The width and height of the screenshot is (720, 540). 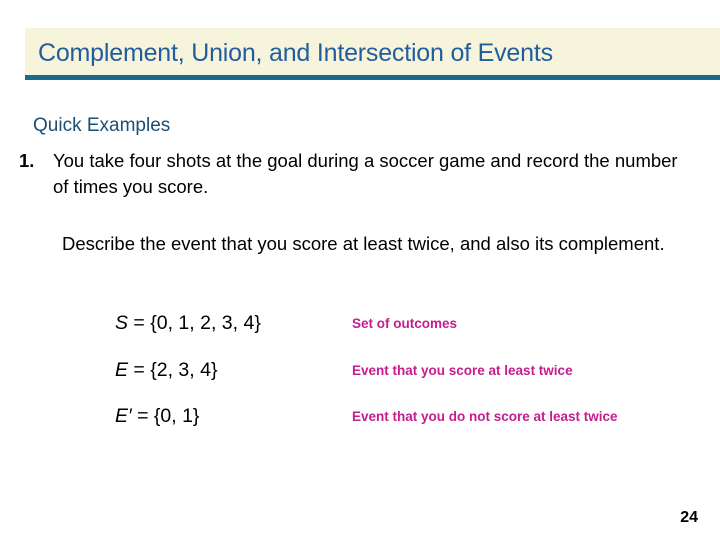 What do you see at coordinates (173, 370) in the screenshot?
I see `equation-body: = {2, 3, 4}` at bounding box center [173, 370].